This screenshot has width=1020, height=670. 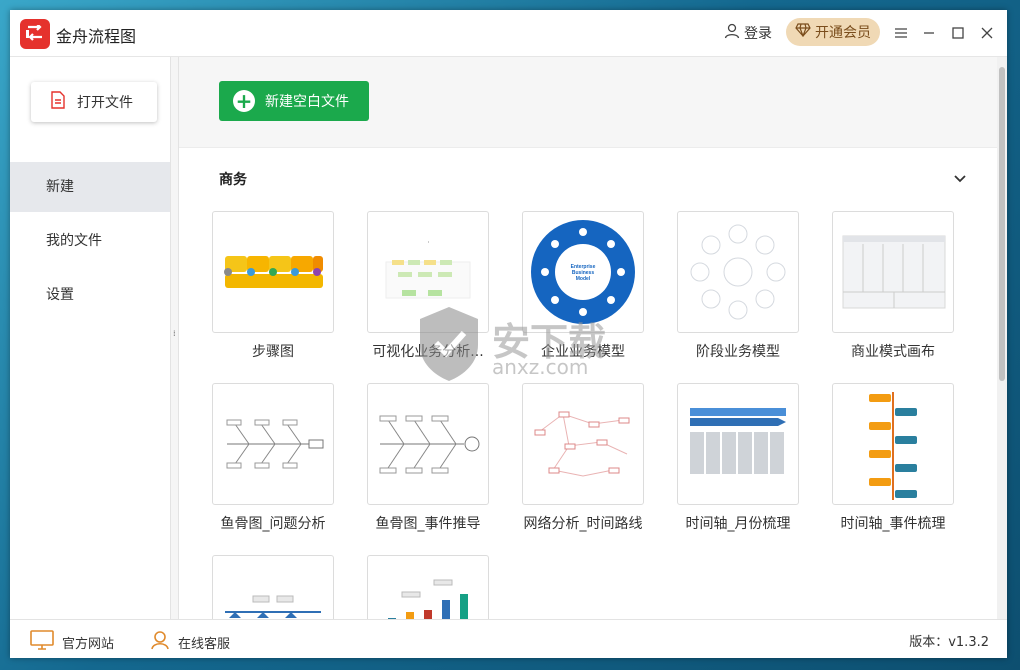 I want to click on online-service-link: 在线客服, so click(x=190, y=642).